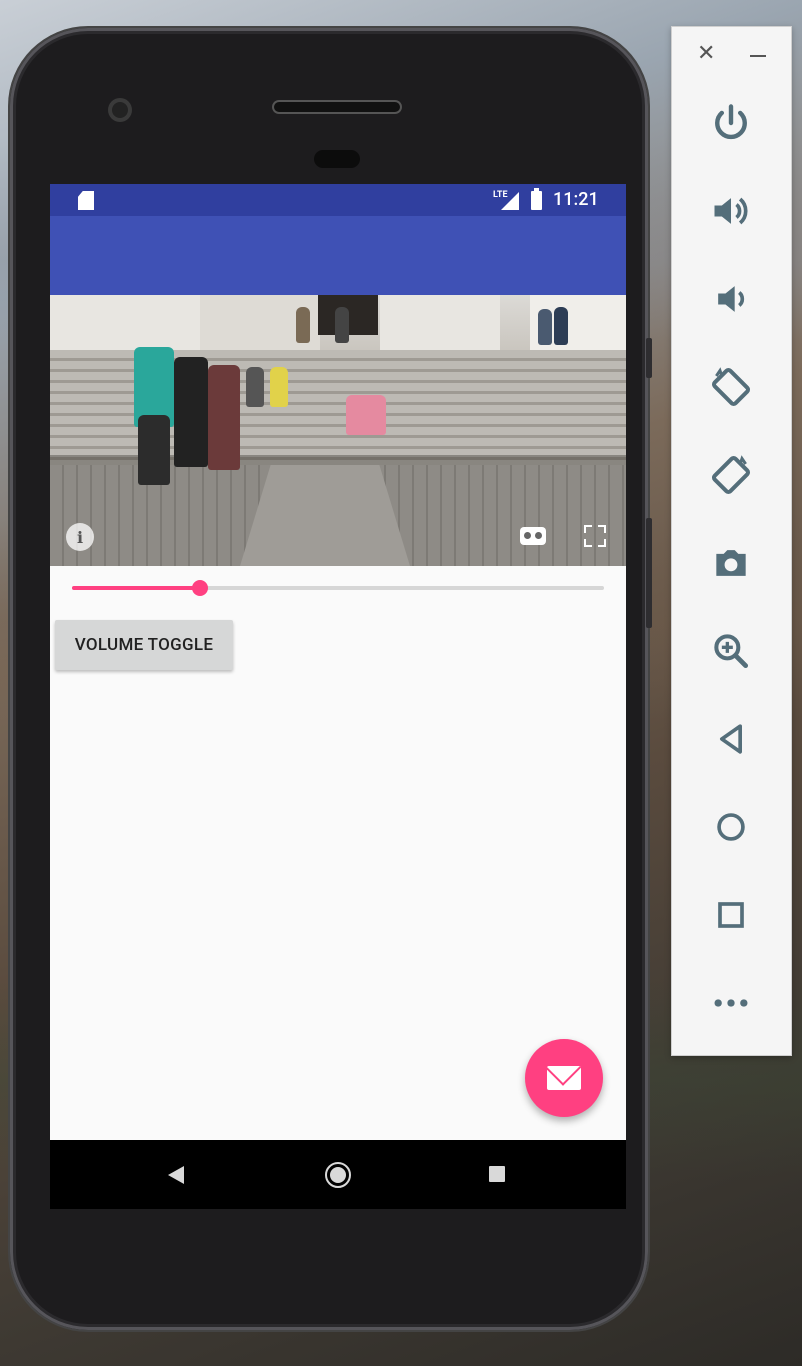 This screenshot has width=802, height=1366. Describe the element at coordinates (595, 536) in the screenshot. I see `fullscreen-icon` at that location.